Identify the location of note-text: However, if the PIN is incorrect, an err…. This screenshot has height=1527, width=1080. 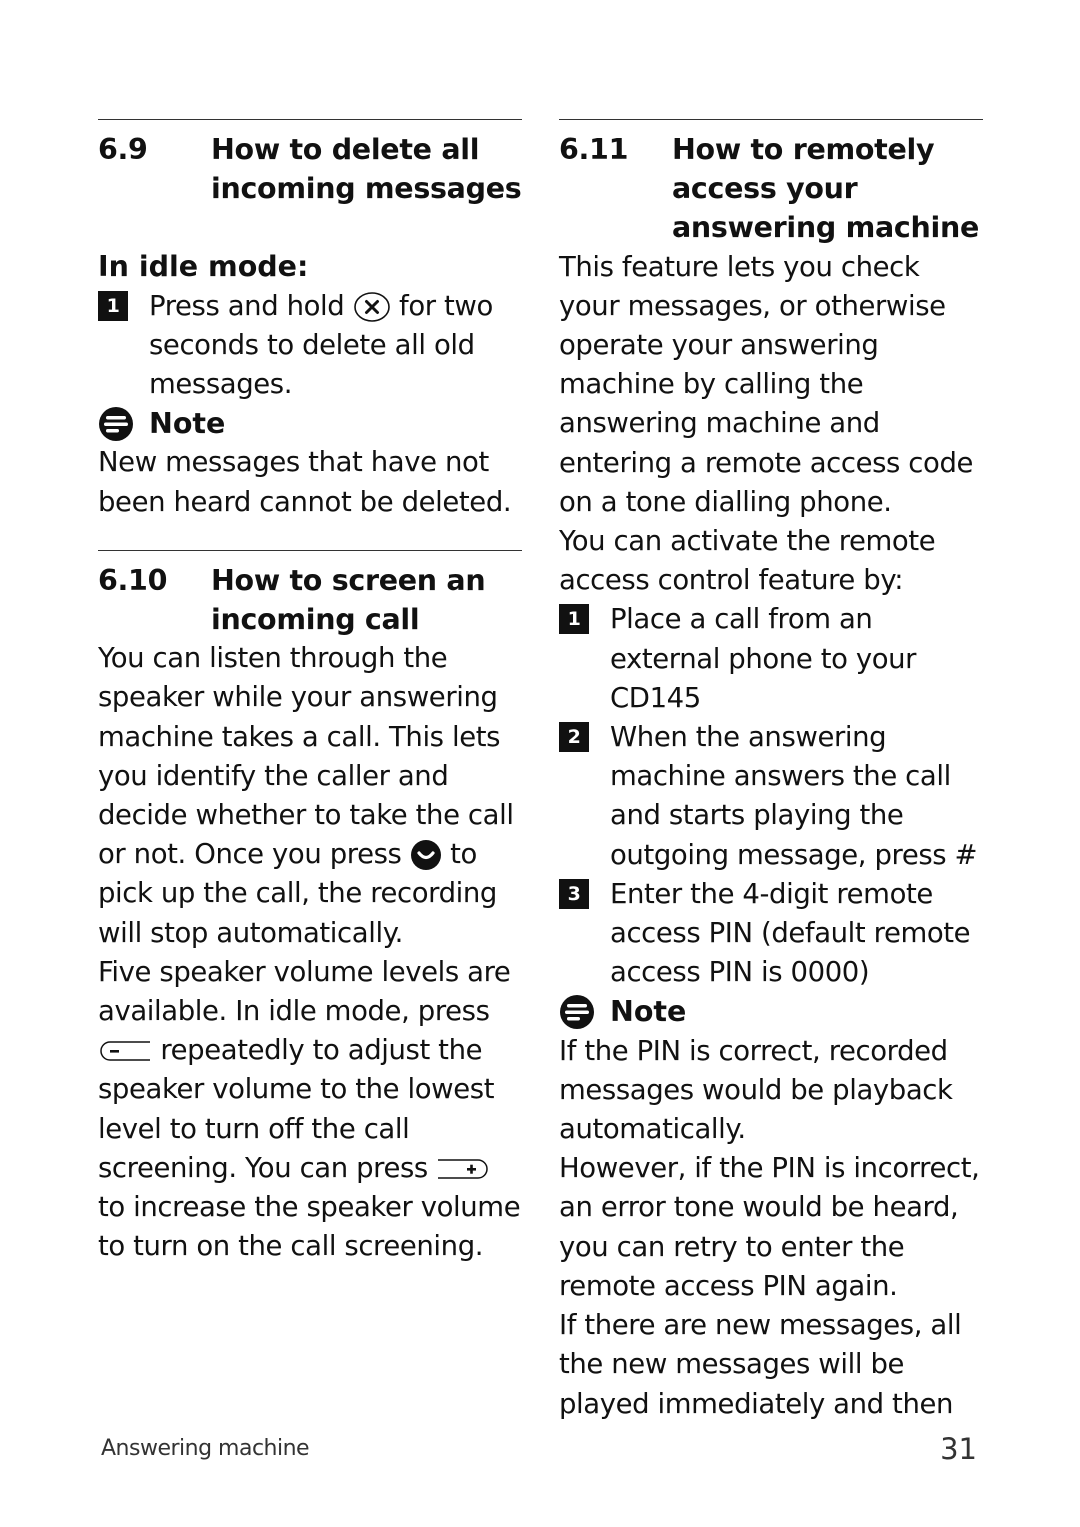
(769, 1227).